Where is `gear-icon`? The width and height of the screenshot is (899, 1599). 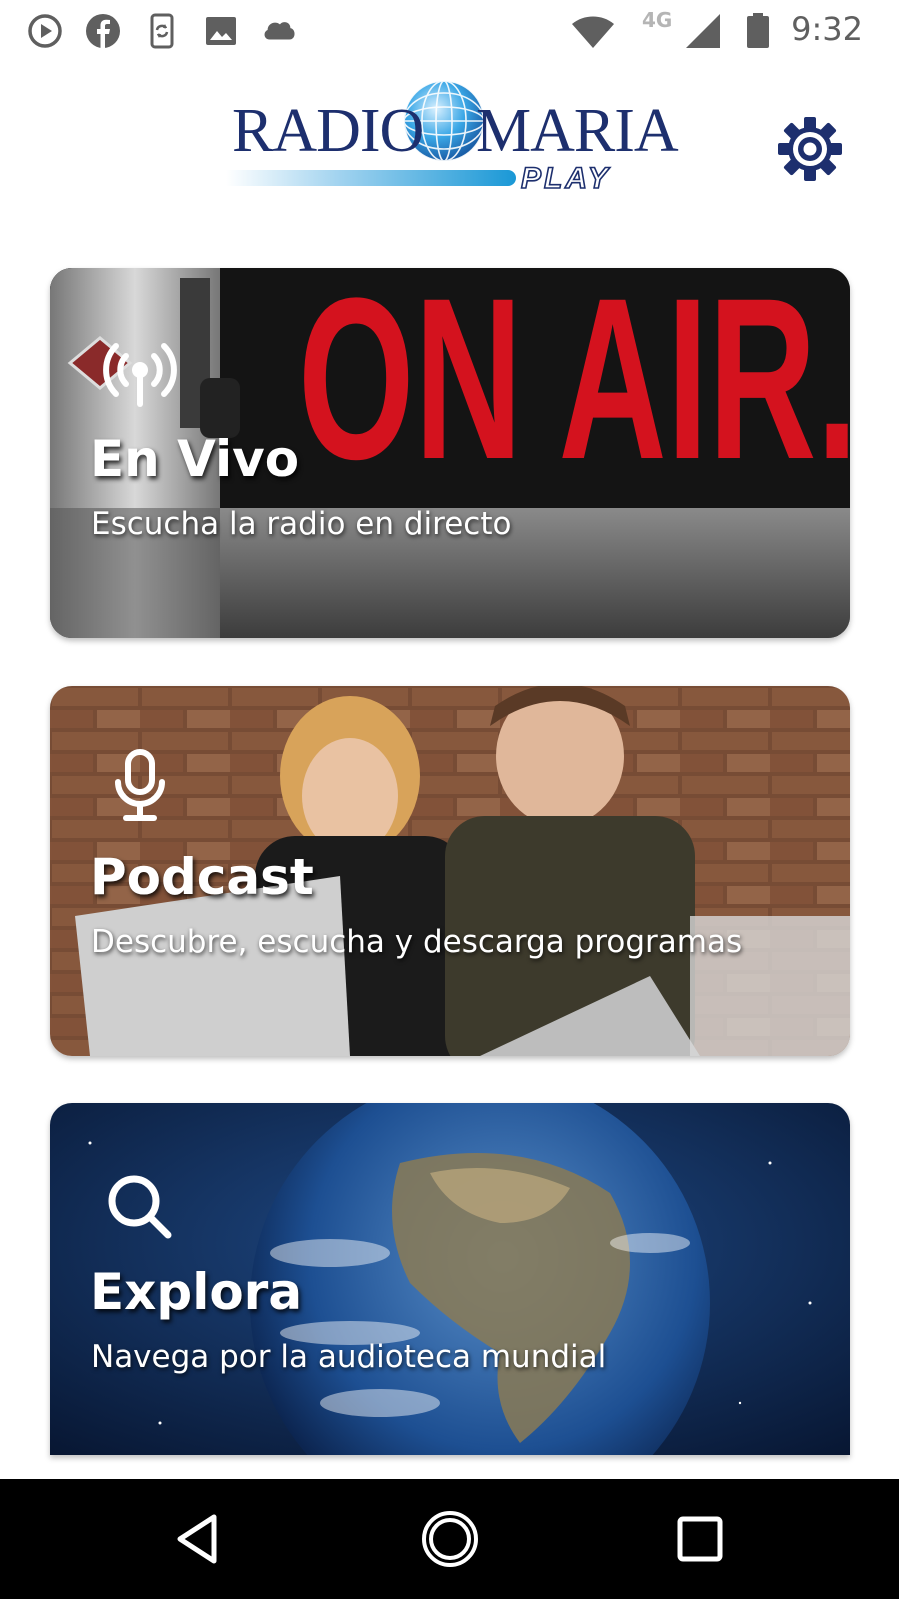
gear-icon is located at coordinates (810, 149).